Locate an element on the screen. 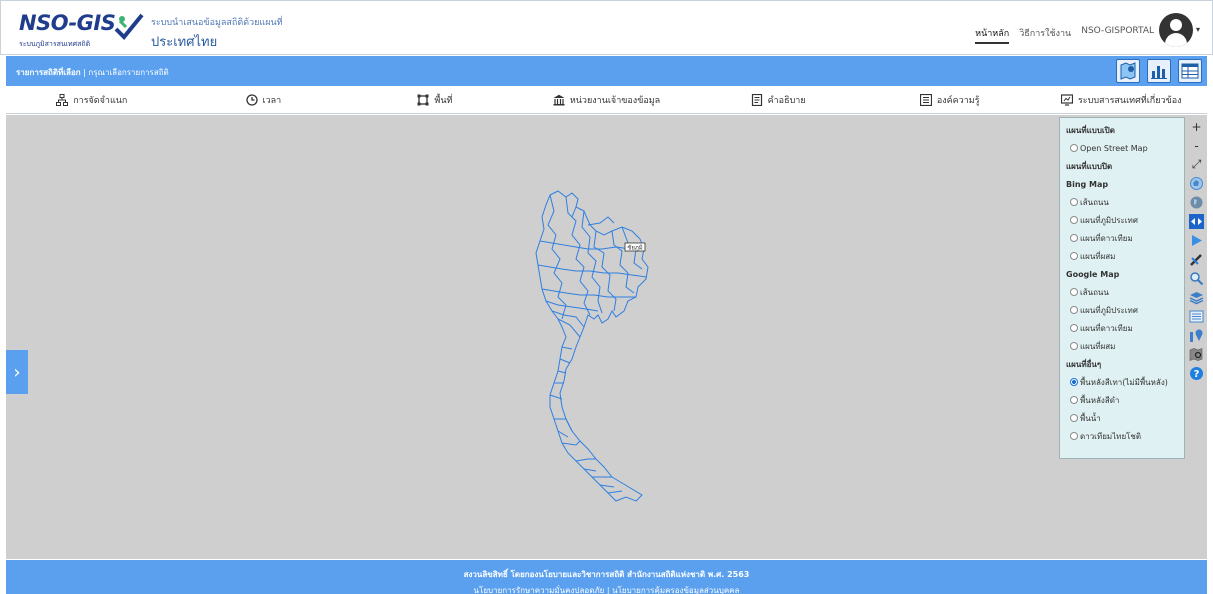  layer-option-bing-terrain: แผนที่ภูมิประเทศ is located at coordinates (1122, 221).